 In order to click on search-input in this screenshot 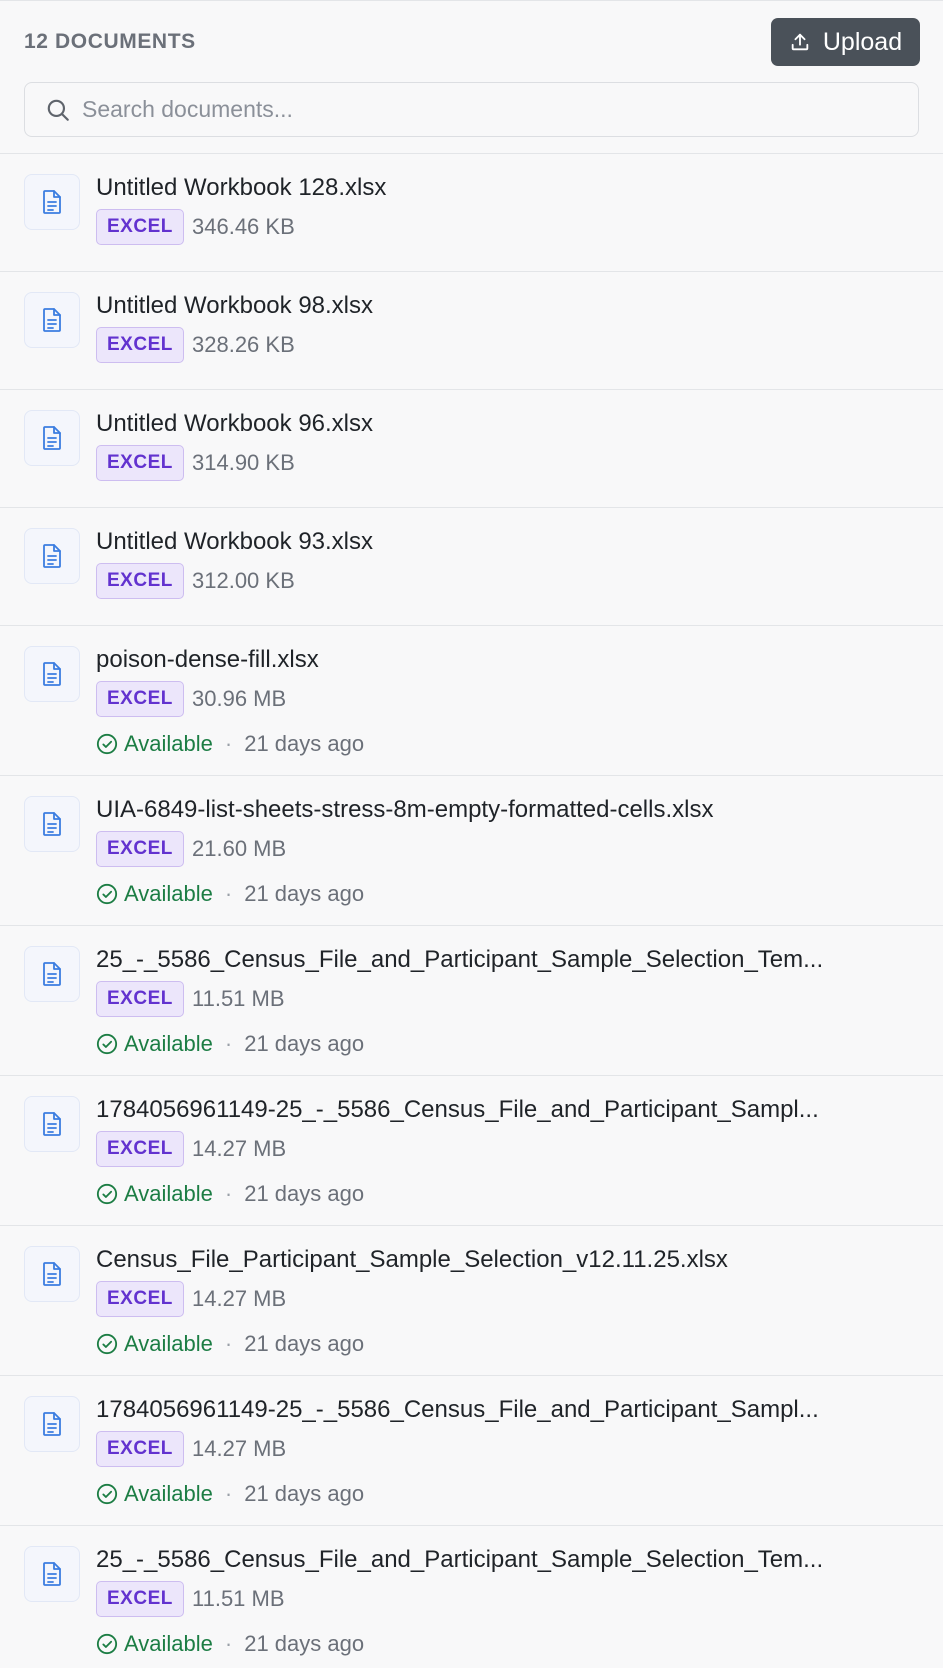, I will do `click(482, 109)`.